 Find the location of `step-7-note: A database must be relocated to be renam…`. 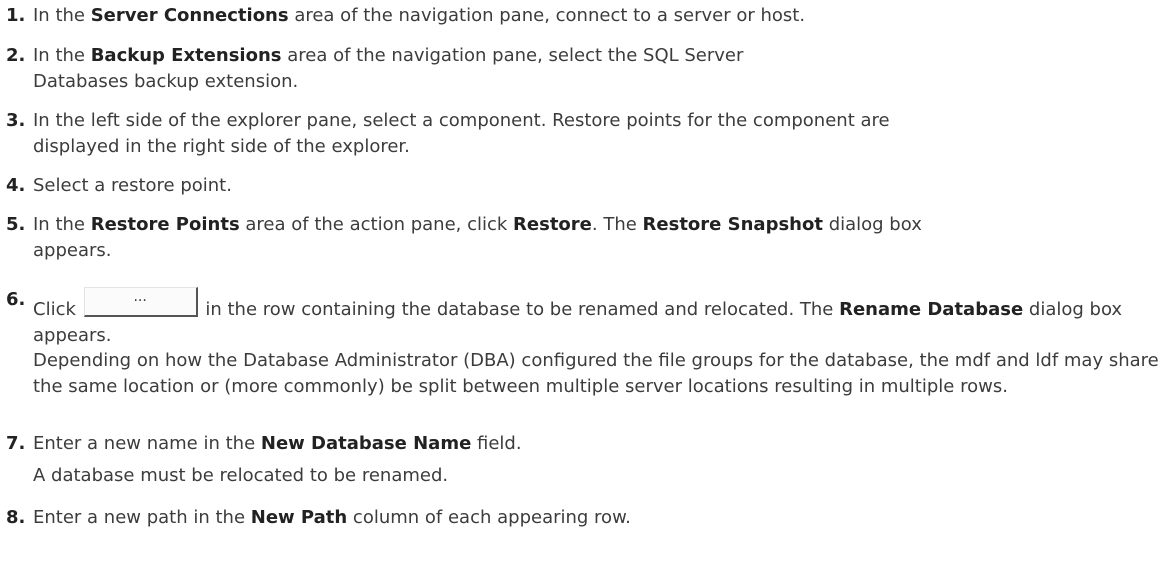

step-7-note: A database must be relocated to be renam… is located at coordinates (241, 475).